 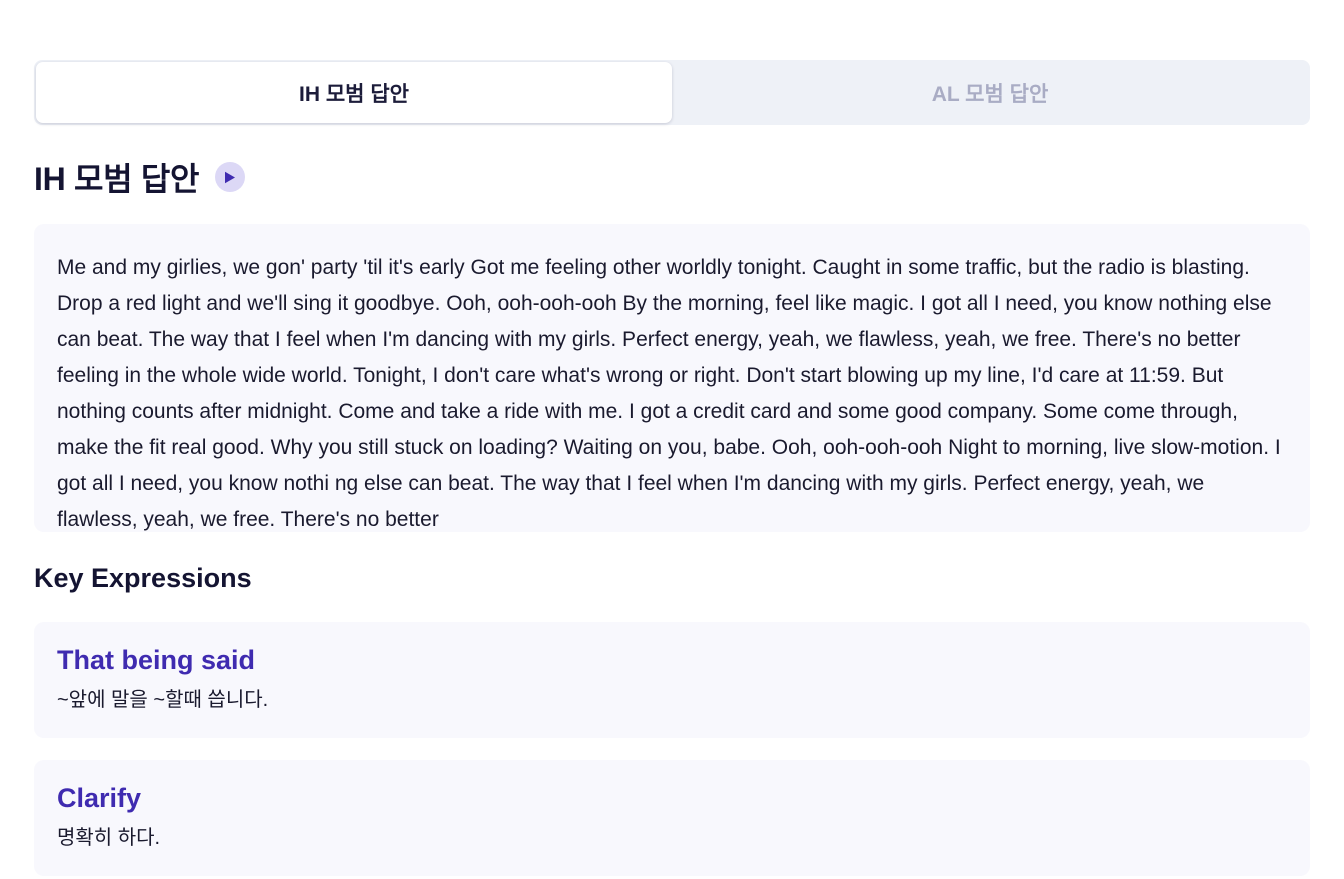 What do you see at coordinates (109, 838) in the screenshot?
I see `expression-meaning: 명확히 하다.` at bounding box center [109, 838].